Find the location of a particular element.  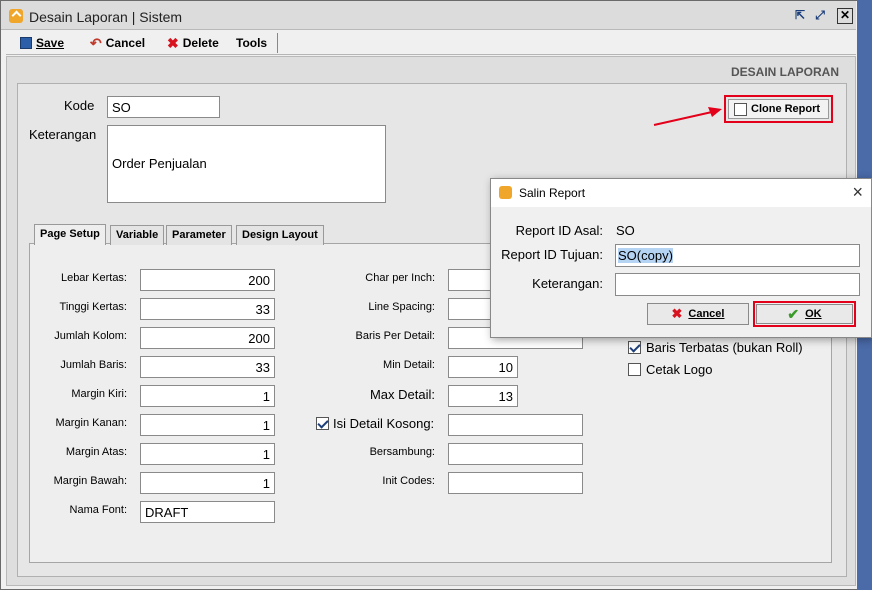

line-spacing-input is located at coordinates (470, 309).